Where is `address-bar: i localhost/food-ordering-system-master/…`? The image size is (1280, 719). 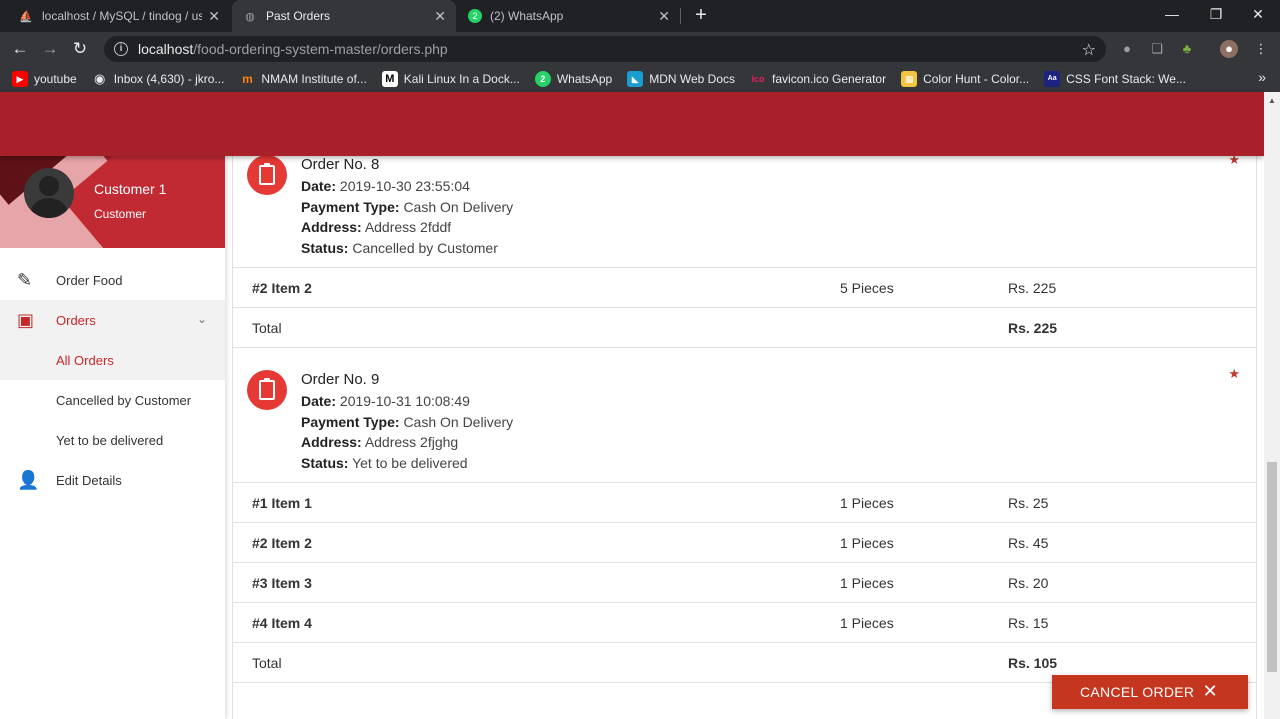
address-bar: i localhost/food-ordering-system-master/… is located at coordinates (605, 49).